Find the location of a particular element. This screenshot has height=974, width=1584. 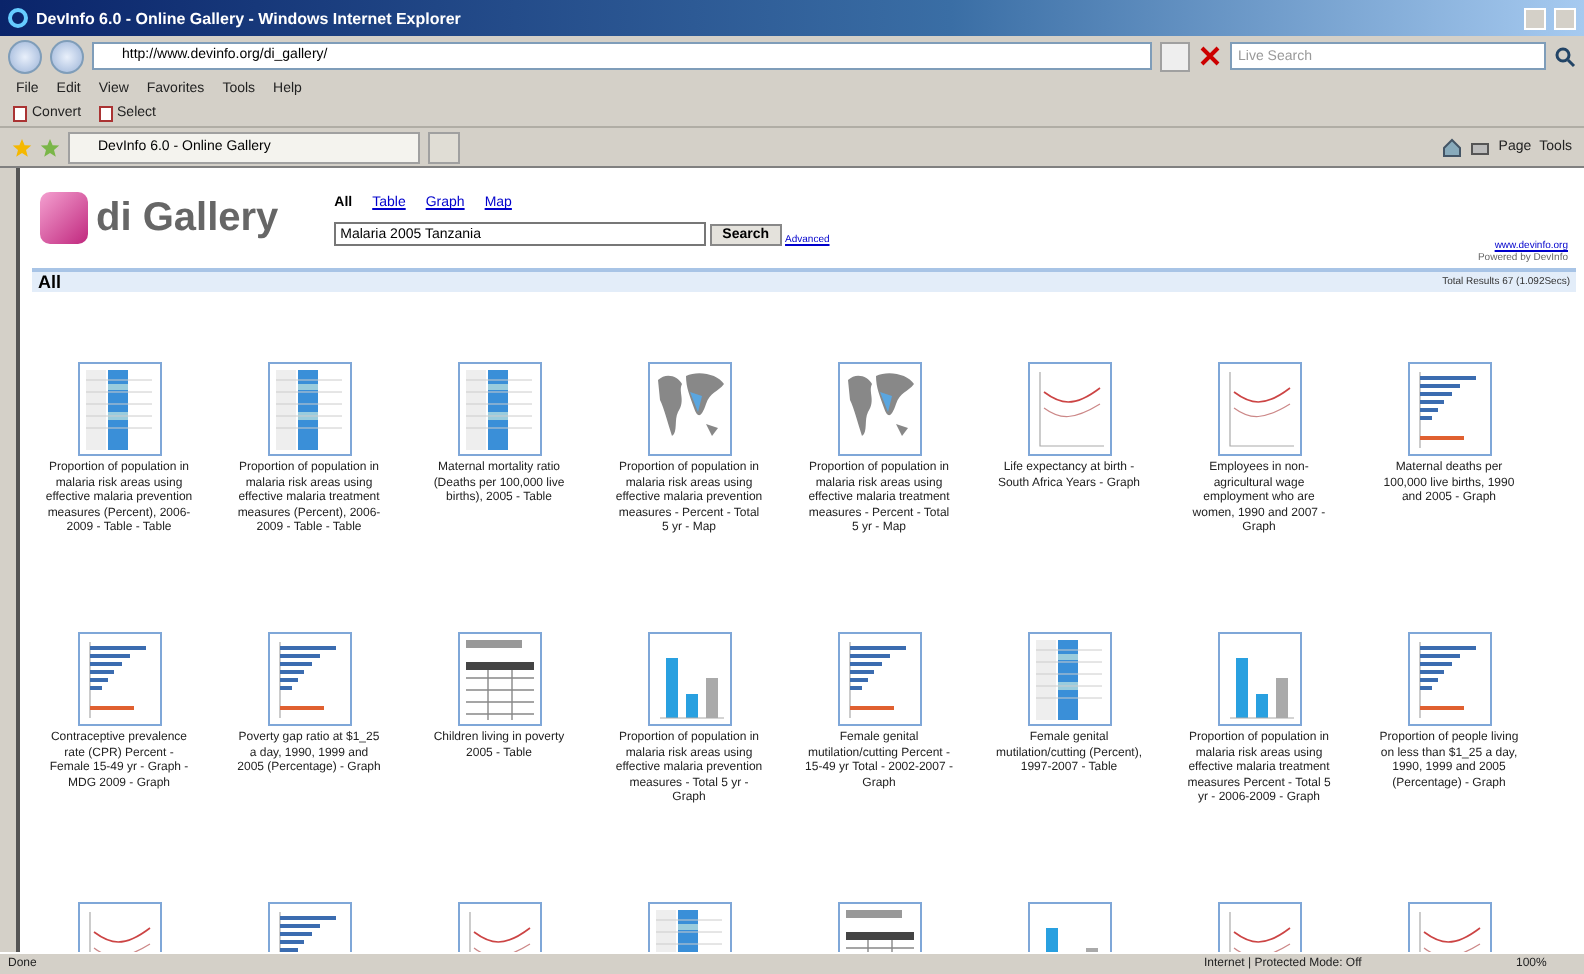

window-title: DevInfo 6.0 - Online Gallery - Windows Internet Explorer is located at coordinates (248, 18).